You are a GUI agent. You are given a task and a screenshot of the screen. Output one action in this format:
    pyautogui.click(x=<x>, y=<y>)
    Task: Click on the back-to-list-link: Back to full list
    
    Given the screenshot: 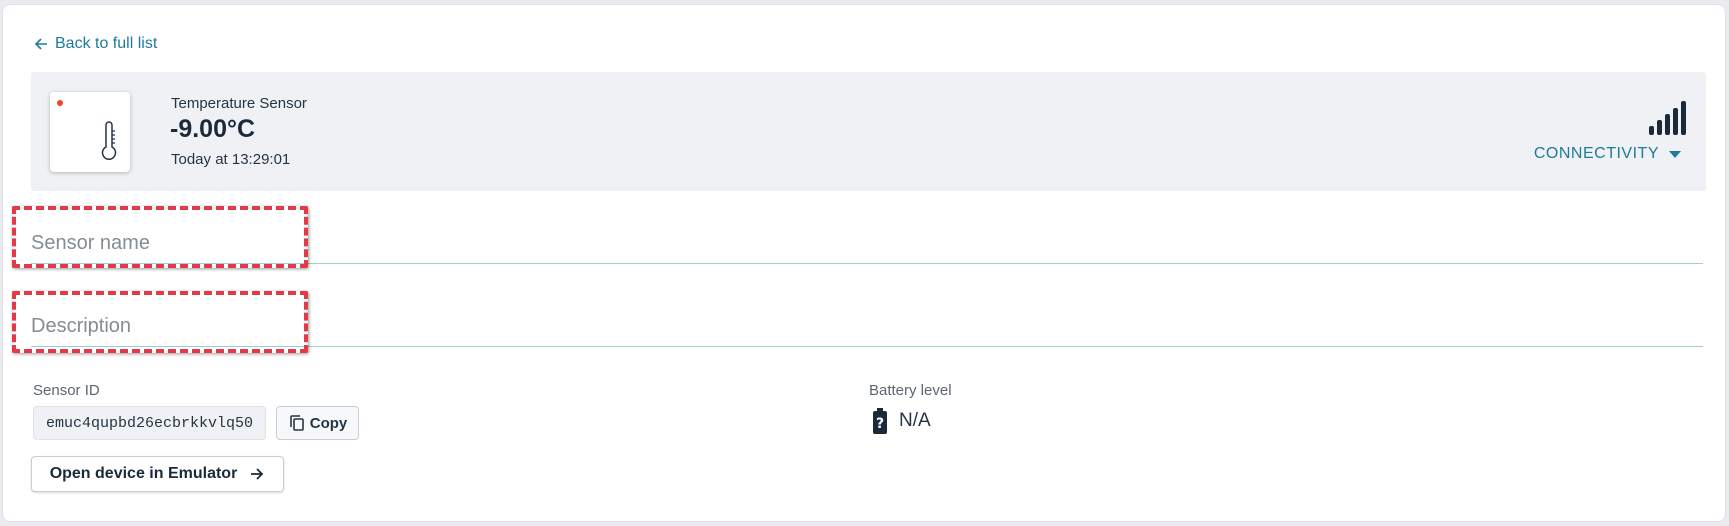 What is the action you would take?
    pyautogui.click(x=95, y=44)
    